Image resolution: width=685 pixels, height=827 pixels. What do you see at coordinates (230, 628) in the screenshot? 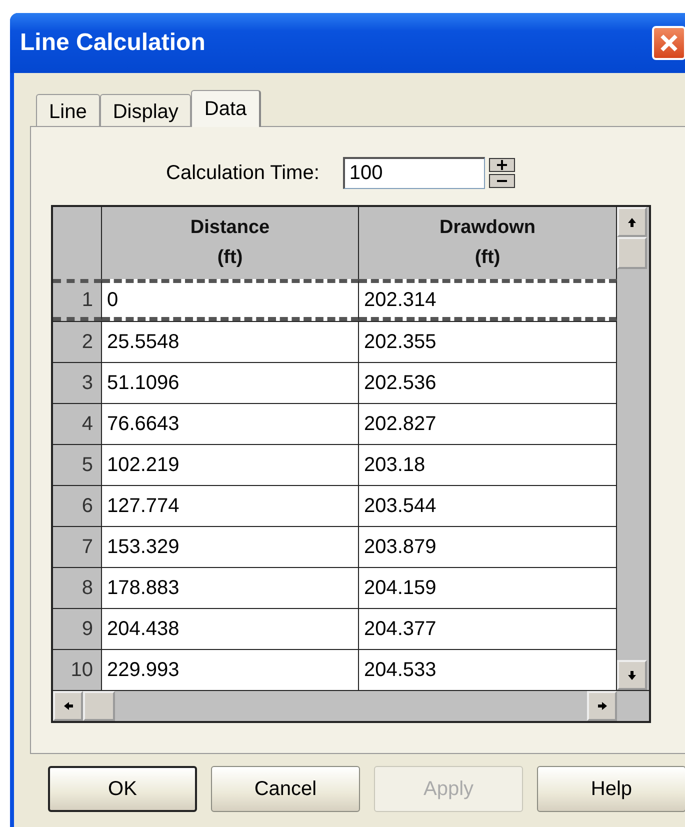
I see `table-cell: 204.438` at bounding box center [230, 628].